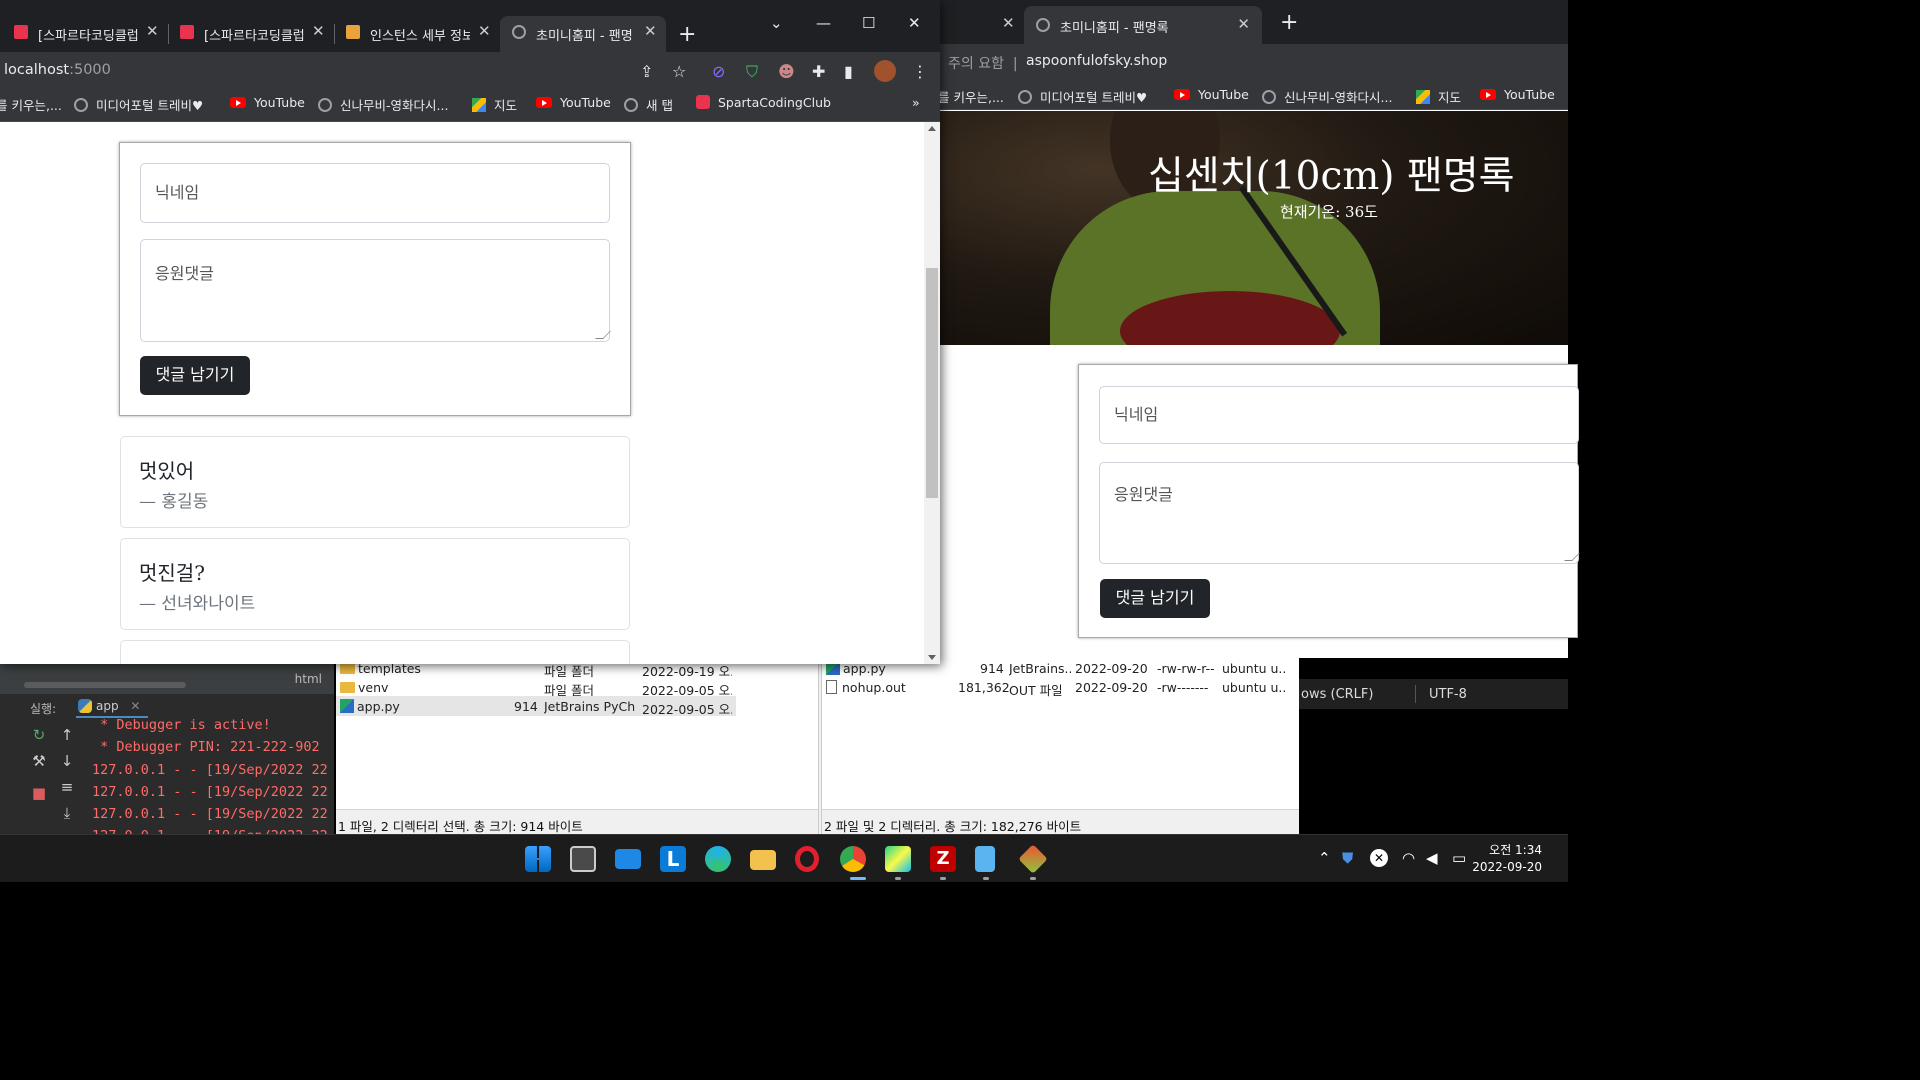 Image resolution: width=1920 pixels, height=1080 pixels. Describe the element at coordinates (308, 679) in the screenshot. I see `pycharm-html-tab: html` at that location.